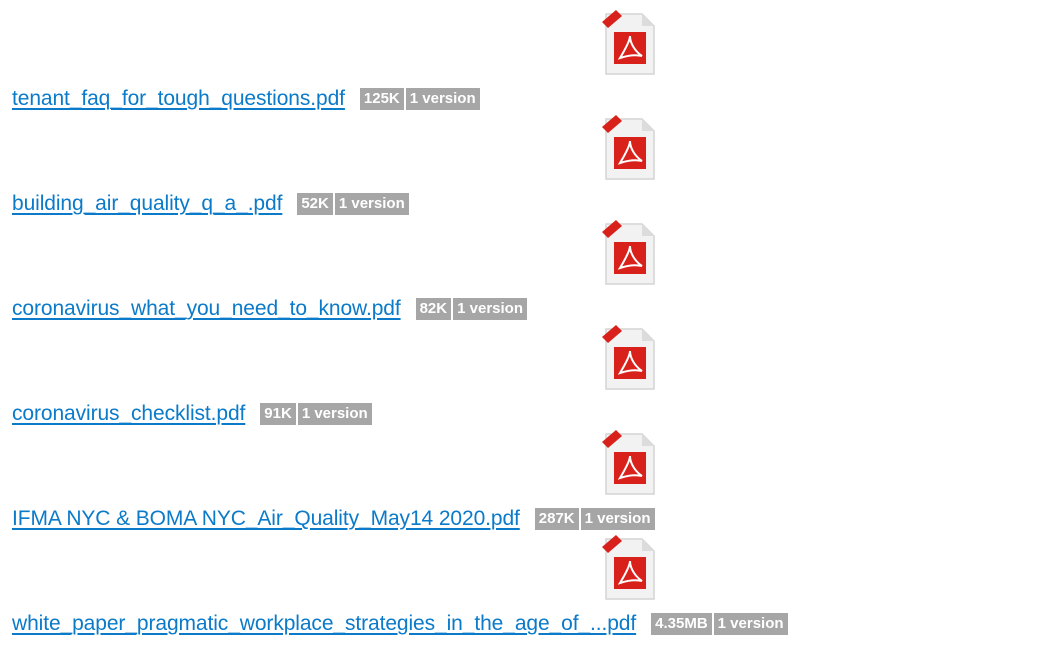 Image resolution: width=1055 pixels, height=658 pixels. Describe the element at coordinates (206, 309) in the screenshot. I see `file-link: coronavirus_what_you_need_to_know.pdf` at that location.